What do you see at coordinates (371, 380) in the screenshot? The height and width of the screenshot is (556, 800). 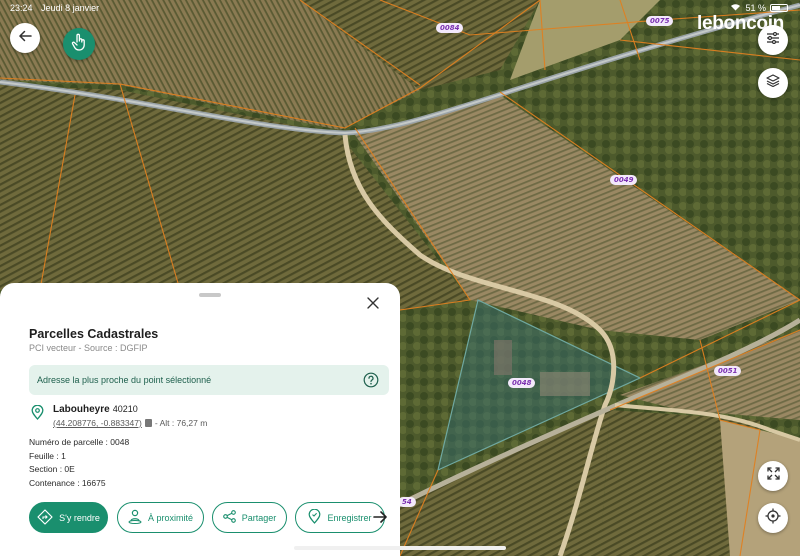 I see `help-icon` at bounding box center [371, 380].